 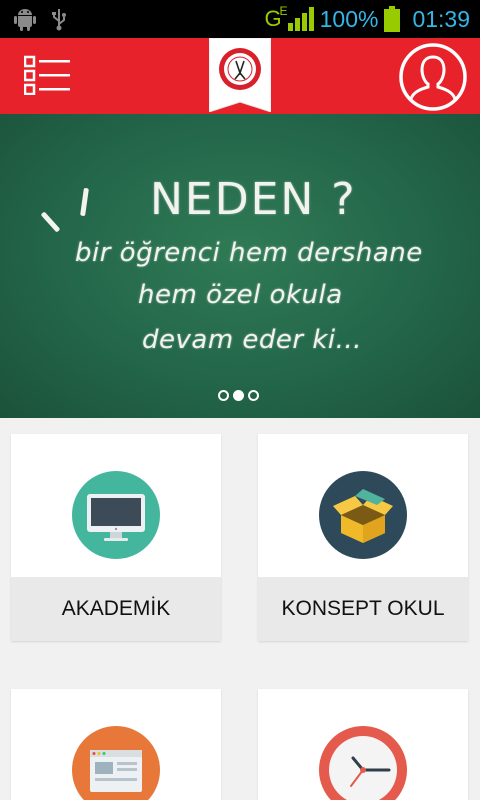 I want to click on banner-line: hem özel okula, so click(x=240, y=295).